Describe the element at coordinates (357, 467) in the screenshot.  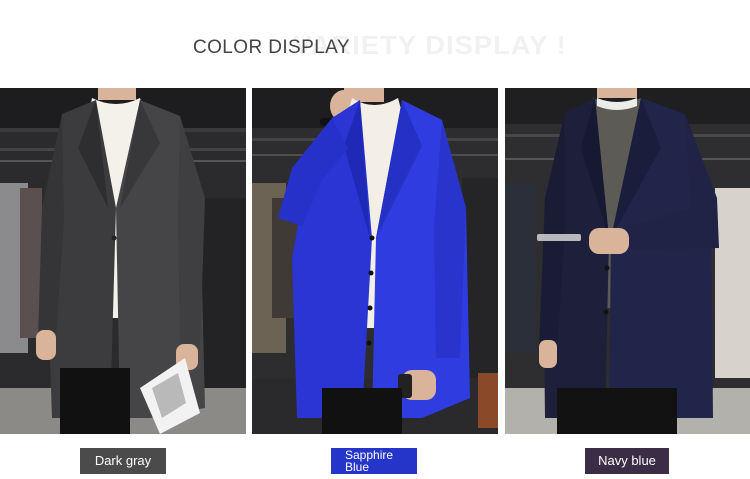
I see `color-option-label-line2: Blue` at that location.